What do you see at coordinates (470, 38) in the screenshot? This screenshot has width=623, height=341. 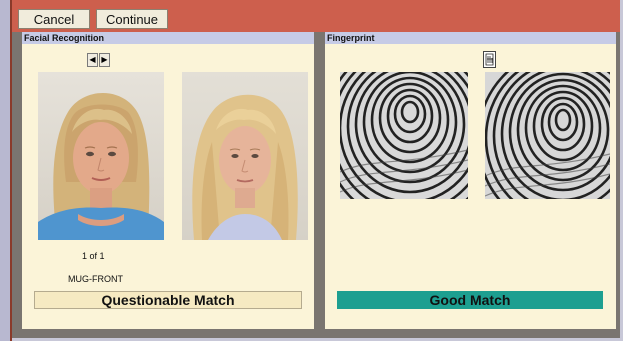 I see `fingerprint-header: Fingerprint` at bounding box center [470, 38].